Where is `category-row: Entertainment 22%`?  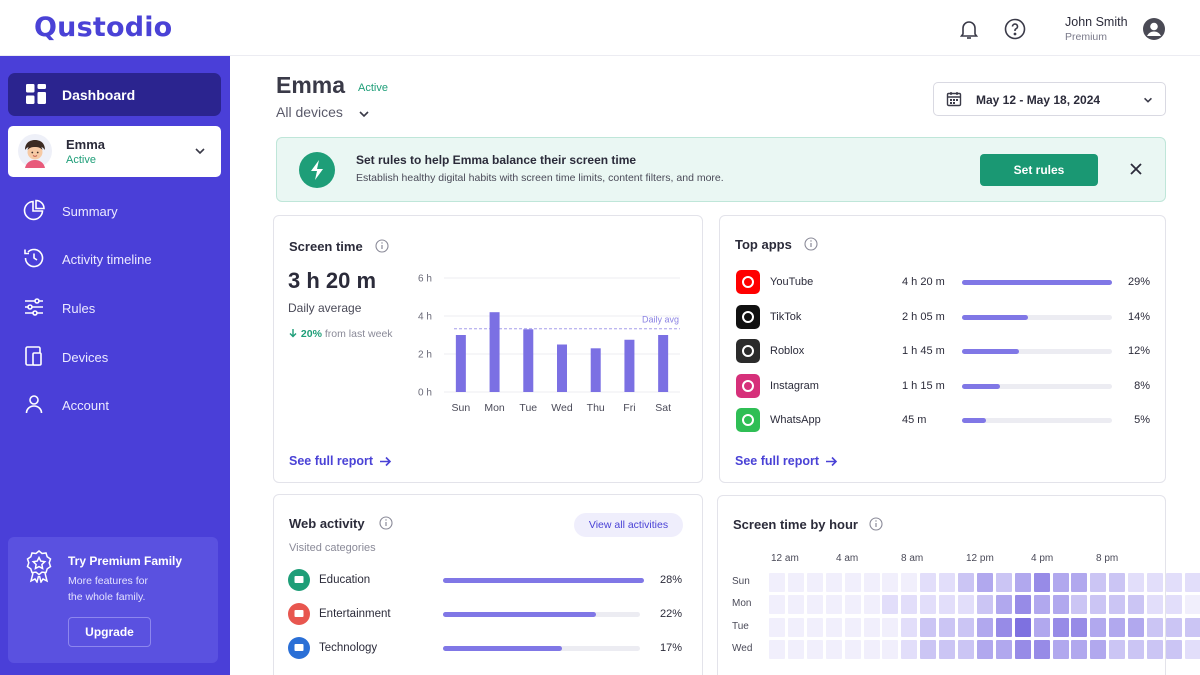
category-row: Entertainment 22% is located at coordinates (488, 615).